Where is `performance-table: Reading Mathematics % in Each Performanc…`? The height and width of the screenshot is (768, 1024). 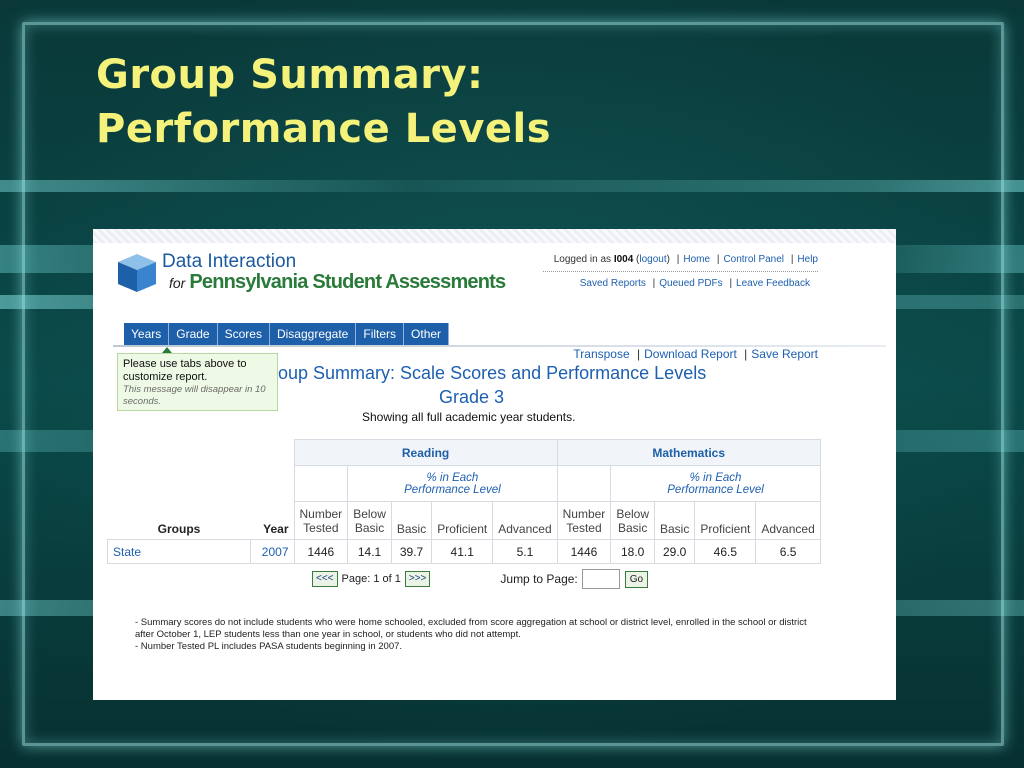
performance-table: Reading Mathematics % in Each Performanc… is located at coordinates (464, 501).